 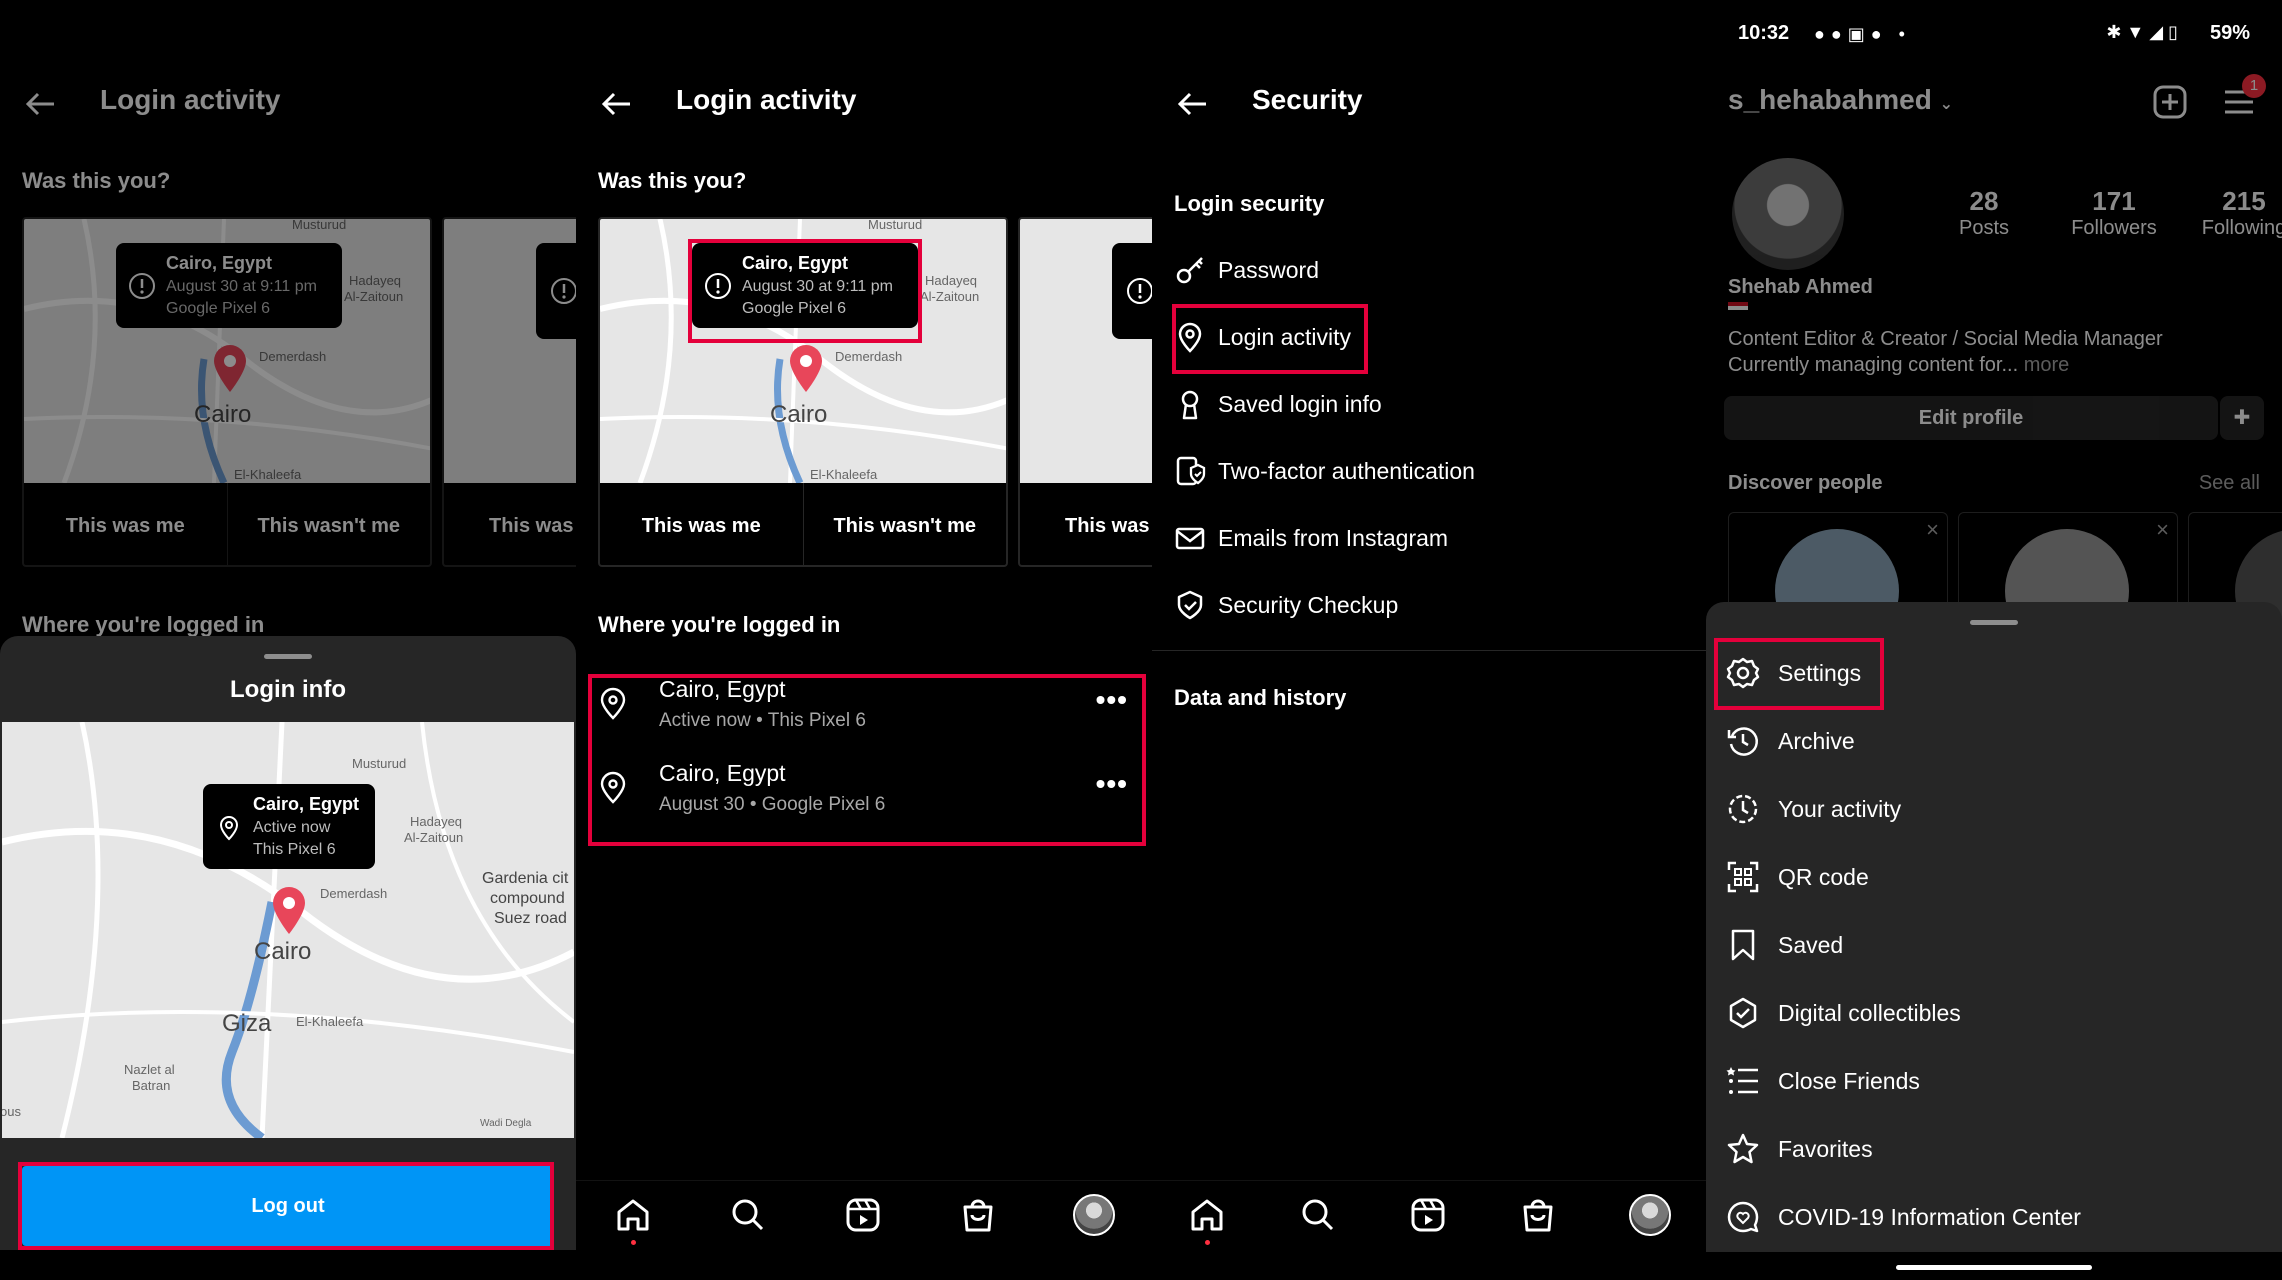 I want to click on second-login-card: This was m, so click(x=1085, y=392).